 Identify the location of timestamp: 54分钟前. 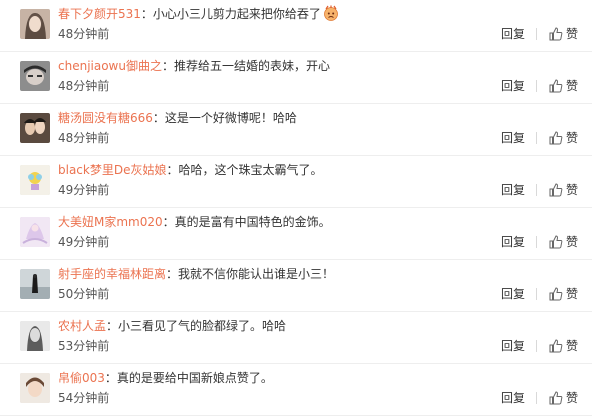
(84, 398).